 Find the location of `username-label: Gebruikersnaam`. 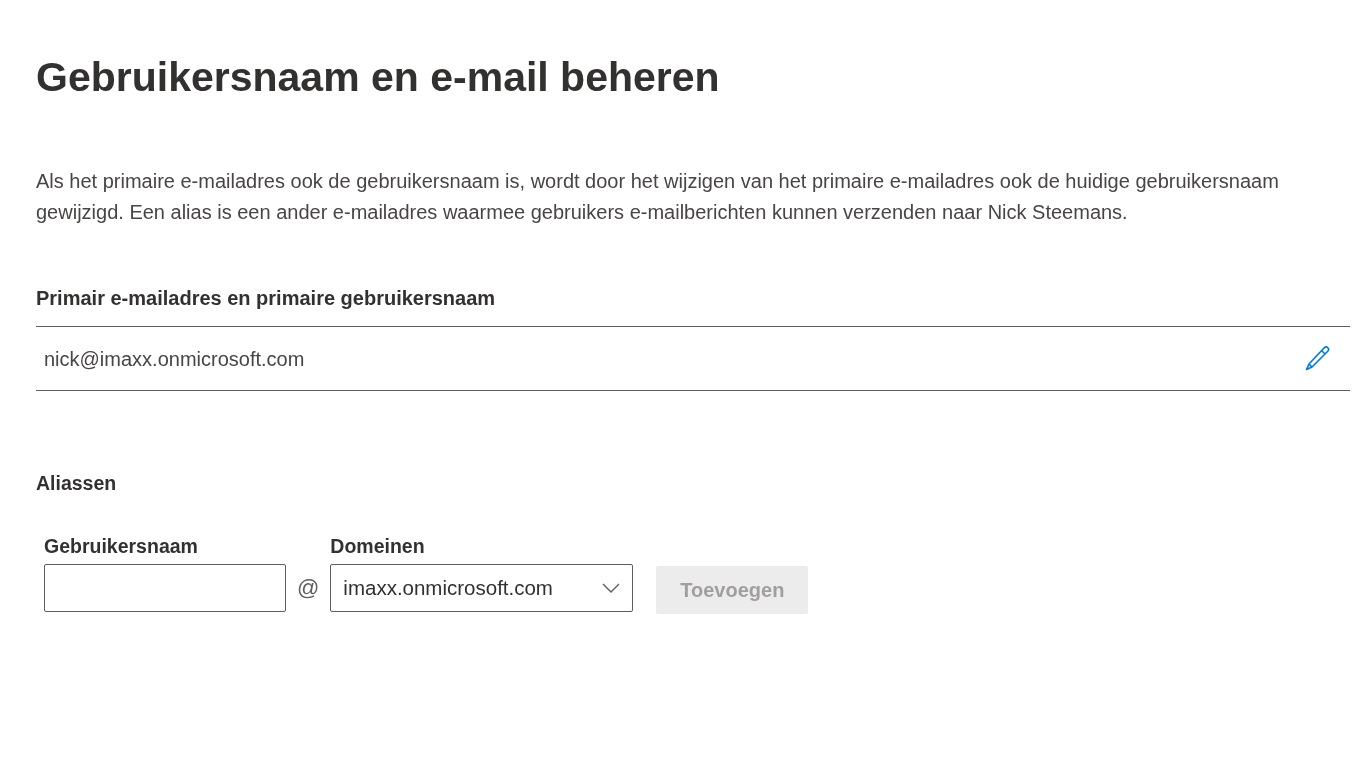

username-label: Gebruikersnaam is located at coordinates (121, 546).